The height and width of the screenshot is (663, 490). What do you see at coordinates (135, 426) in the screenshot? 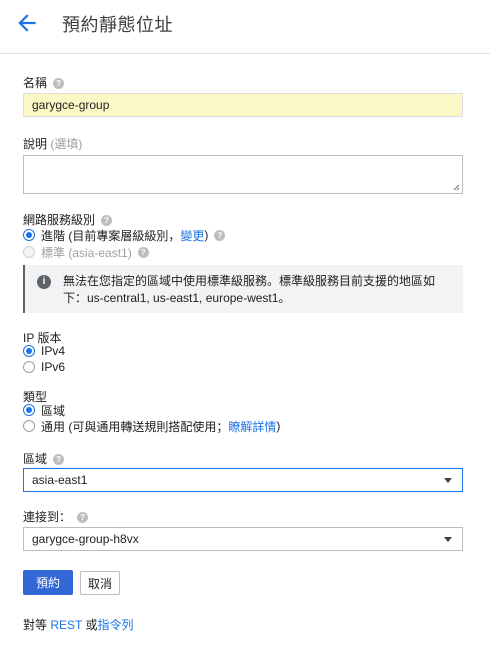
I see `global-text: 通用 (可與通用轉送規則搭配使用；` at bounding box center [135, 426].